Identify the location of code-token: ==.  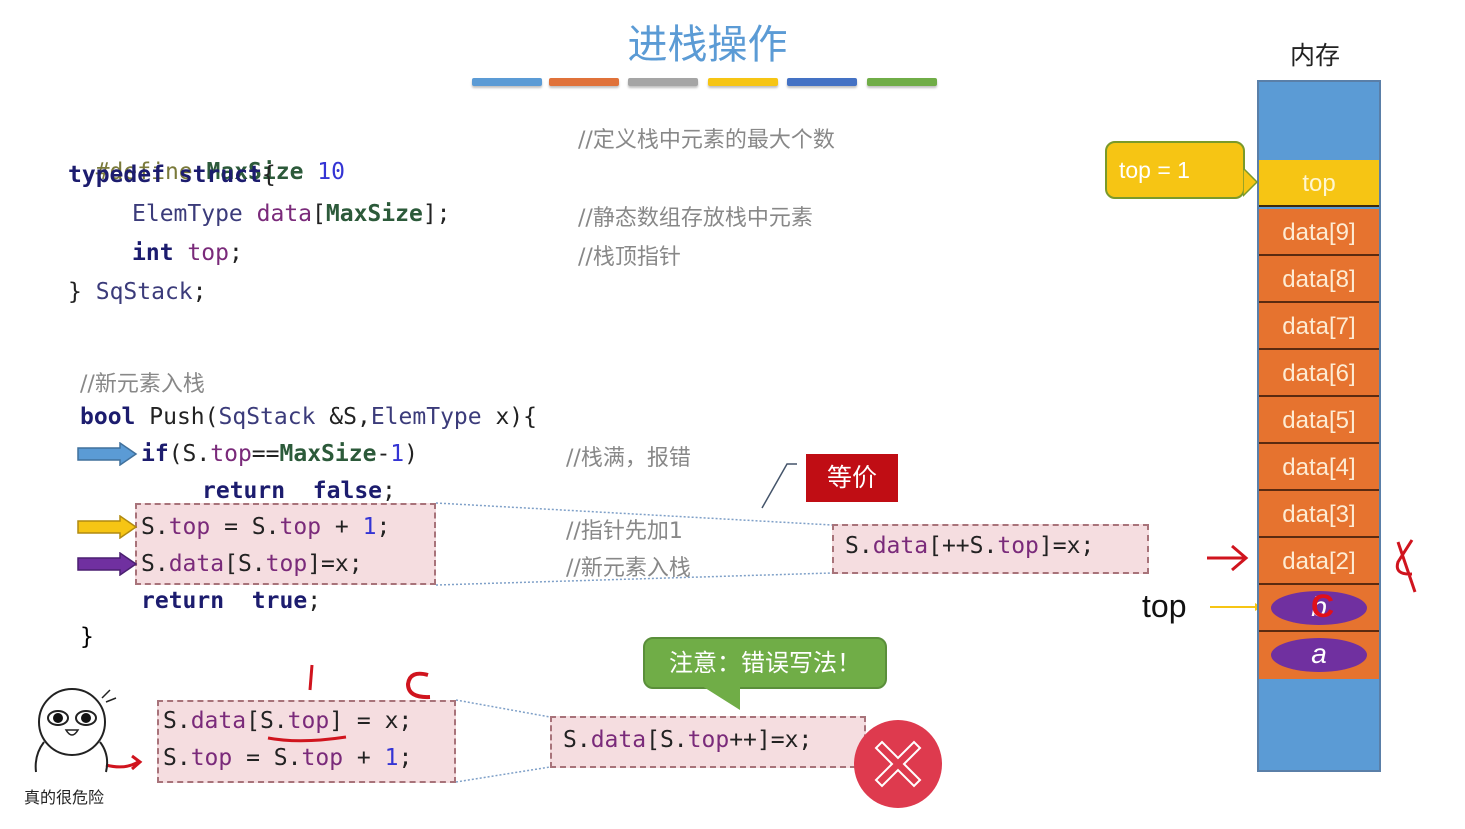
(265, 454).